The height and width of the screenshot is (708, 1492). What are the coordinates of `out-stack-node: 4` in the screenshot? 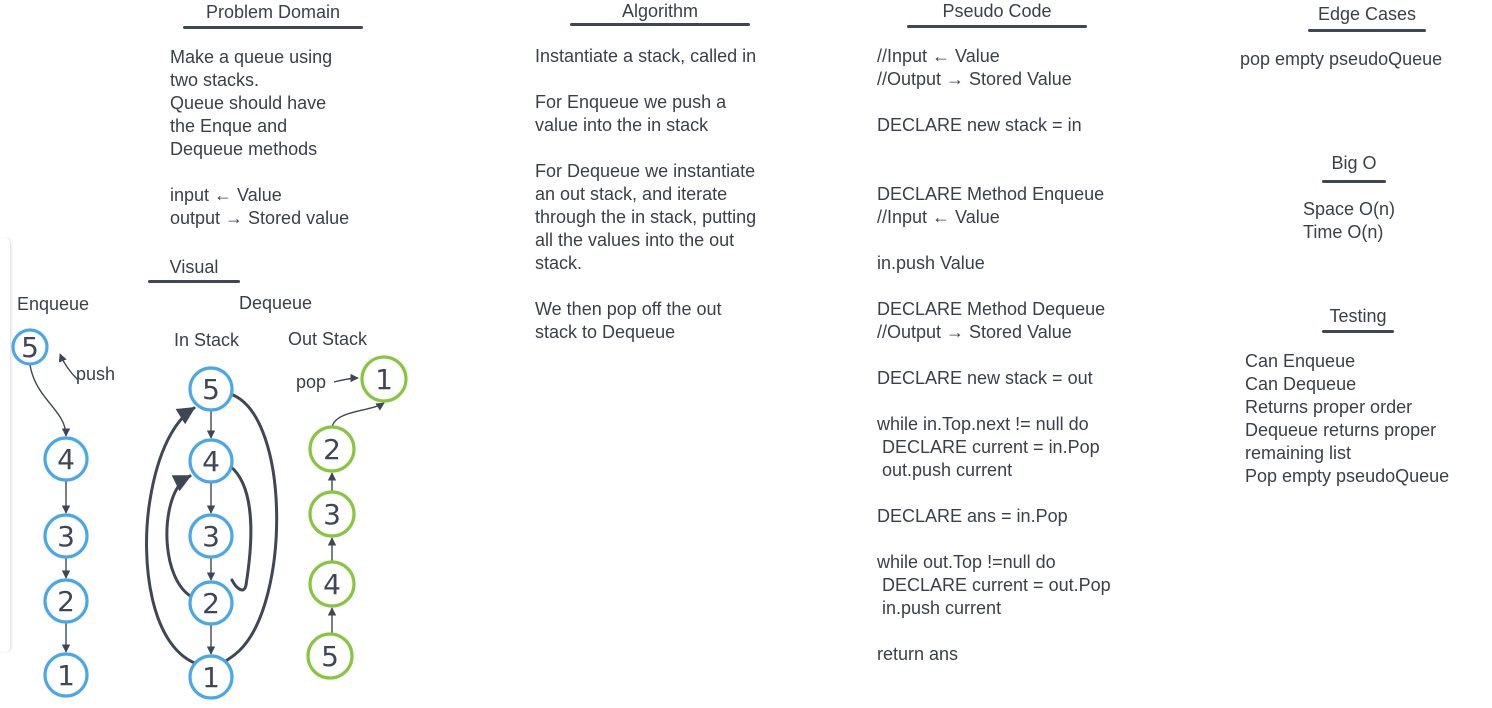 It's located at (332, 584).